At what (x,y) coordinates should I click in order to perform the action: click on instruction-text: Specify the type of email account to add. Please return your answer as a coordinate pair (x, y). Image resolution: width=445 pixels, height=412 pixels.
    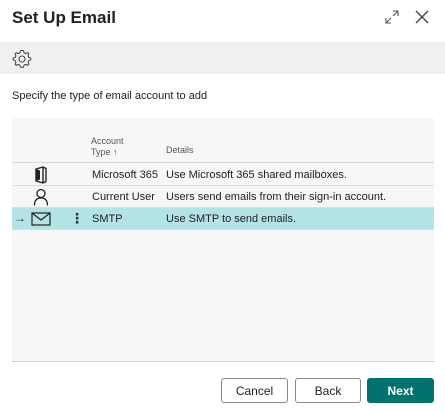
    Looking at the image, I should click on (110, 96).